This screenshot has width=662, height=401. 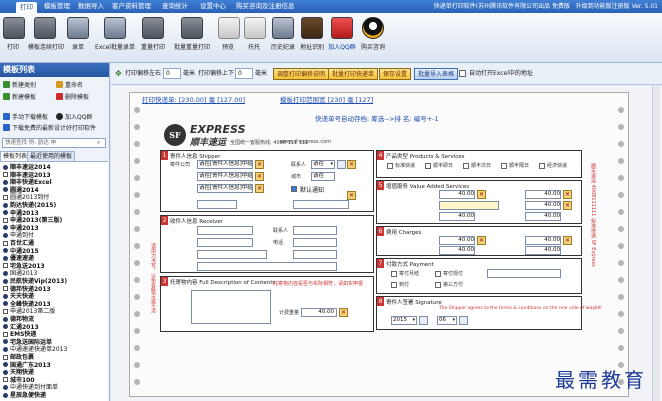 What do you see at coordinates (543, 205) in the screenshot?
I see `value-added-input-3: 40.00` at bounding box center [543, 205].